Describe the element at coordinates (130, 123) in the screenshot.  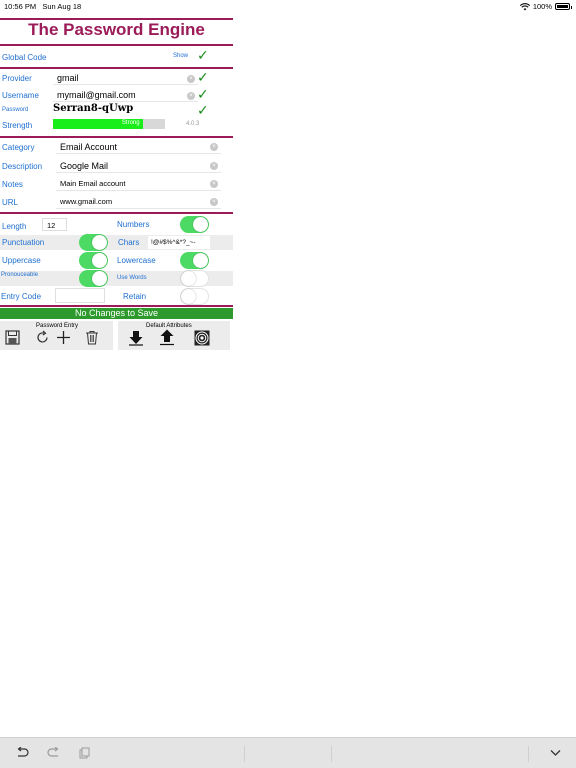
I see `strength-text: Strong` at that location.